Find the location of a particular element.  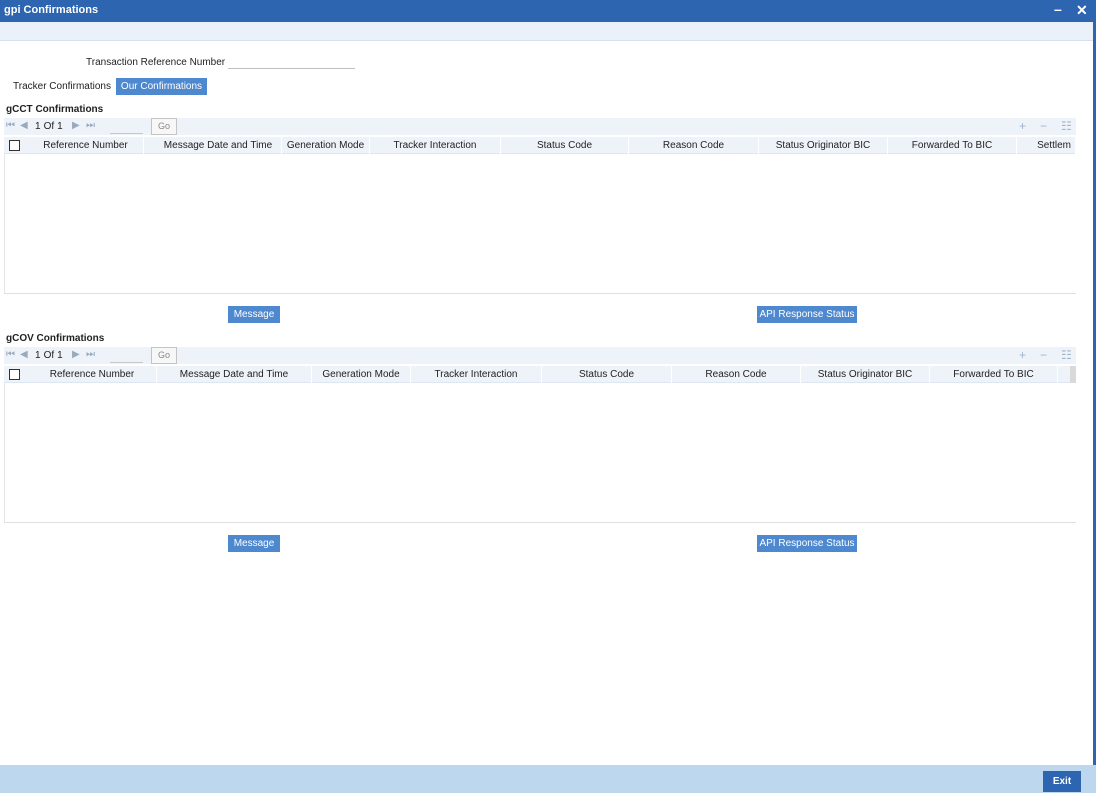

footer-bar: Exit is located at coordinates (548, 779).